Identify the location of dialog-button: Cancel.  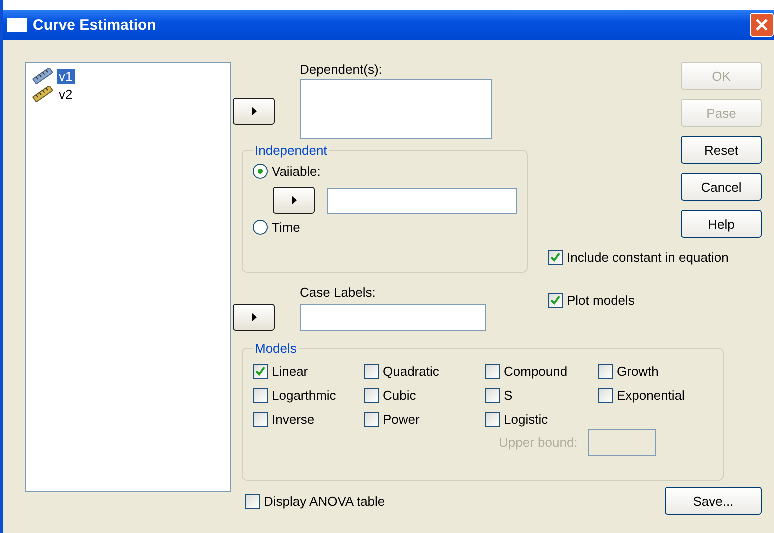
(721, 187).